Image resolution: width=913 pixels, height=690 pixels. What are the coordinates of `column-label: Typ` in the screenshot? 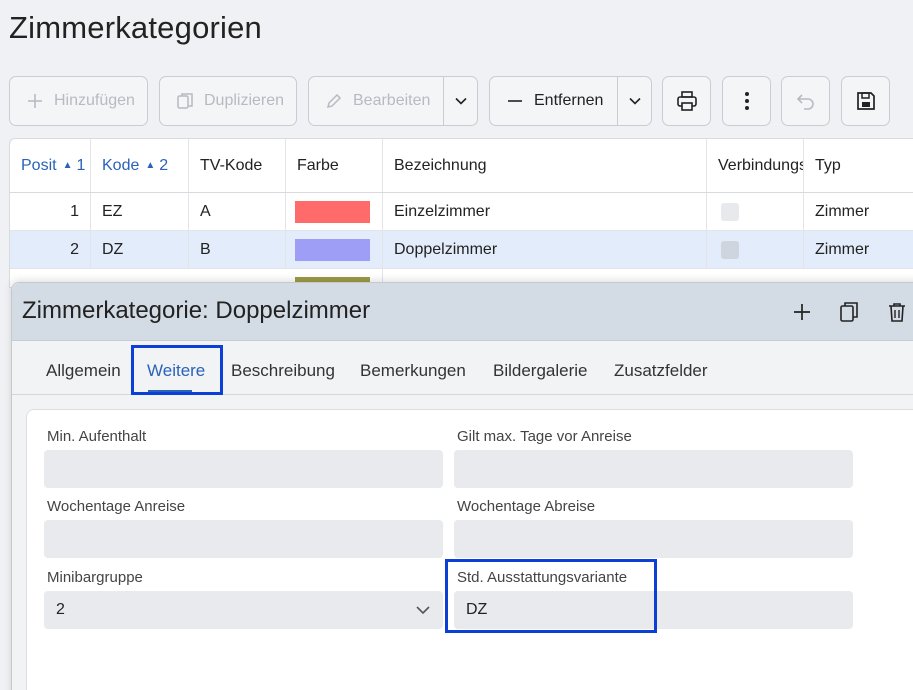 It's located at (828, 165).